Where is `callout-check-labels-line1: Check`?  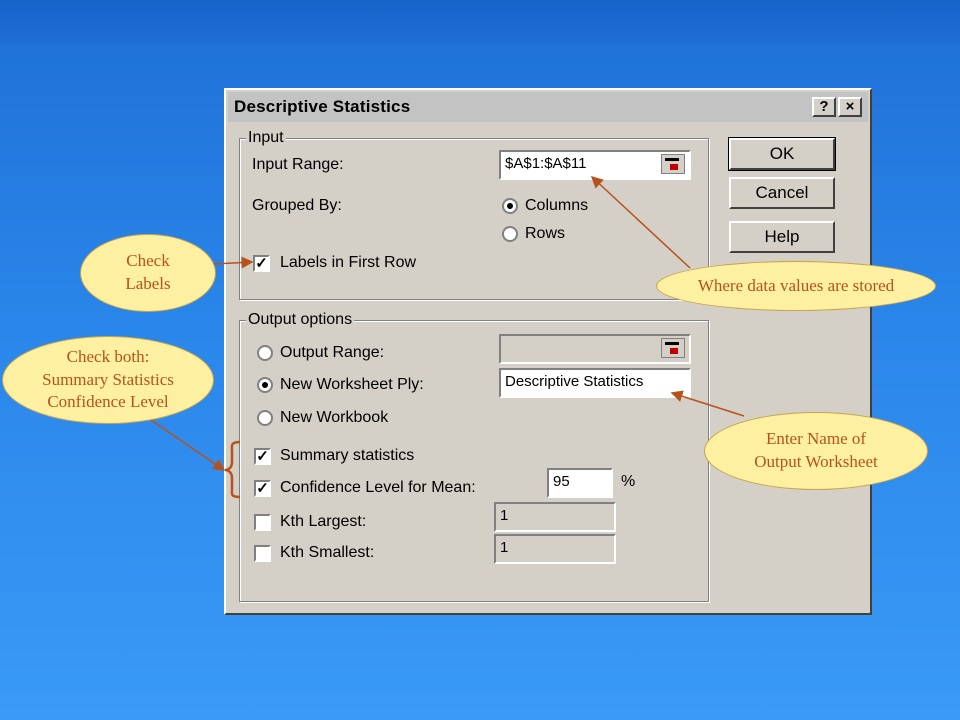 callout-check-labels-line1: Check is located at coordinates (148, 261).